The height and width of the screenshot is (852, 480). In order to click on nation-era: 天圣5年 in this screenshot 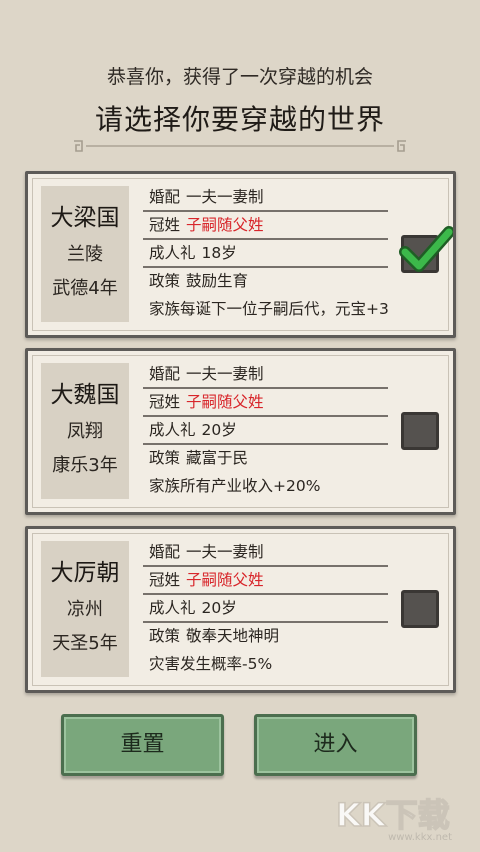, I will do `click(85, 643)`.